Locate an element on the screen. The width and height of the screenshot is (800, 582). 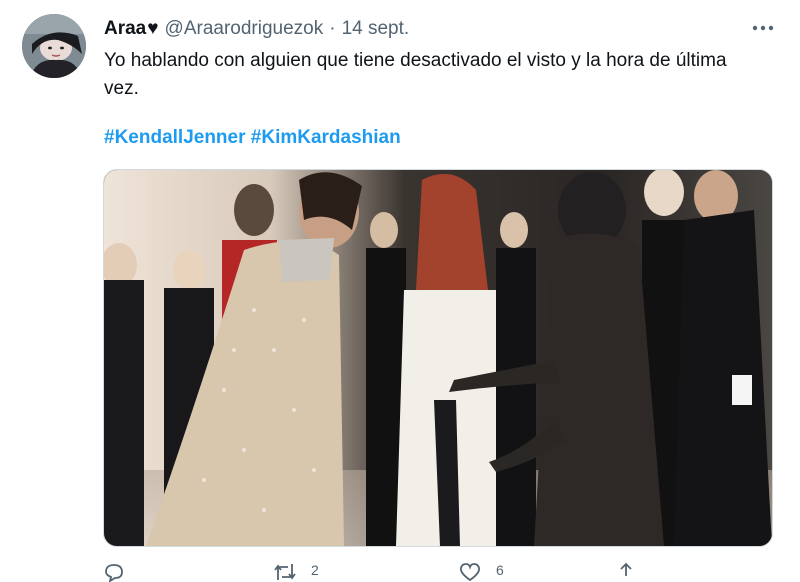
hashtag-link: #KendallJenner is located at coordinates (175, 137).